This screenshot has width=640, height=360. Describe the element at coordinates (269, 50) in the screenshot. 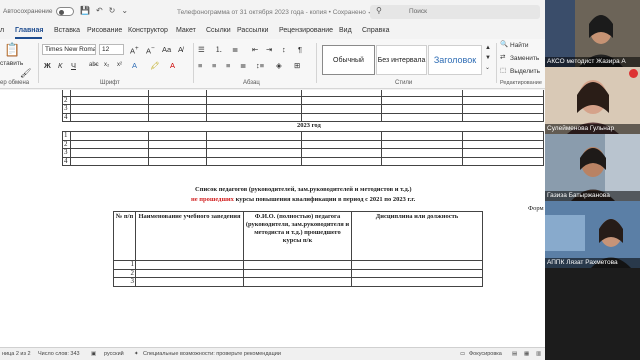

I see `increase-indent-icon: ⇥` at that location.